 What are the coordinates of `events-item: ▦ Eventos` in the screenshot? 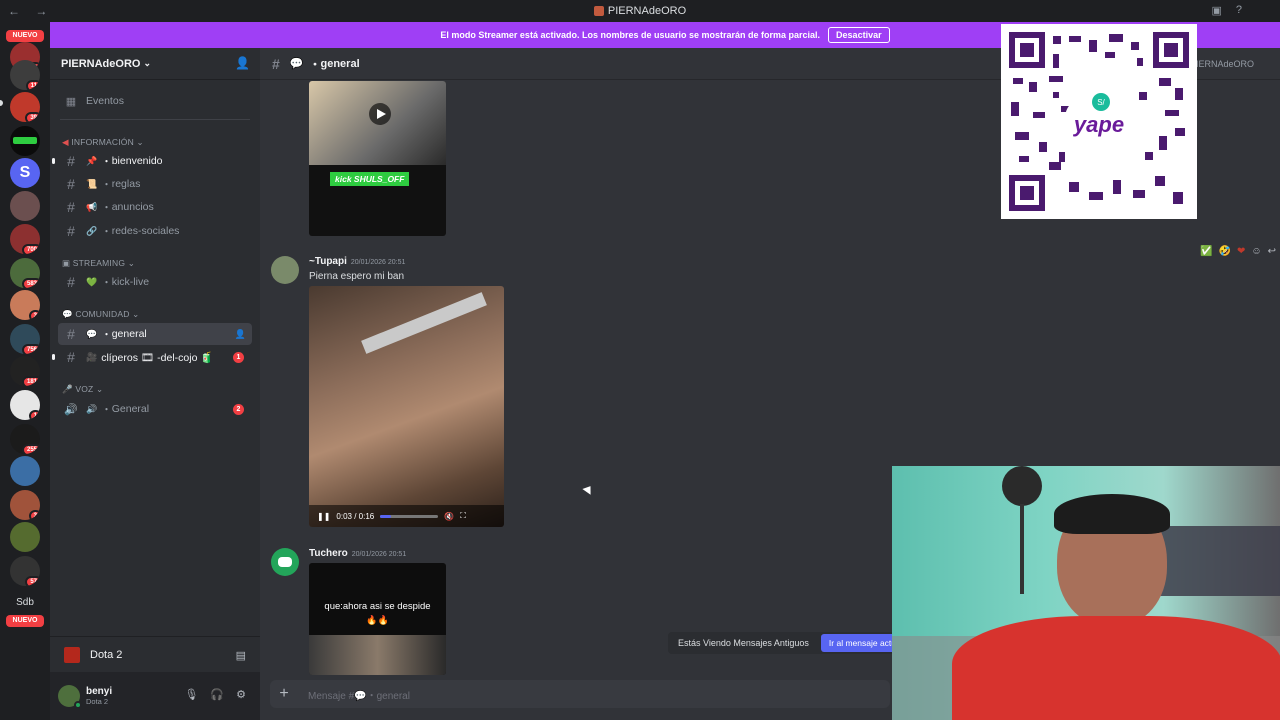 It's located at (155, 101).